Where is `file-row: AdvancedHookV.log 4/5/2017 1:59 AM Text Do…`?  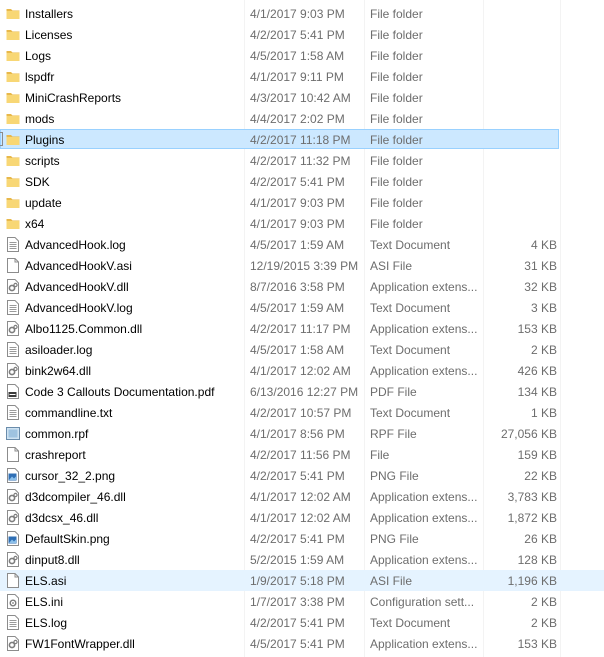 file-row: AdvancedHookV.log 4/5/2017 1:59 AM Text Do… is located at coordinates (302, 307).